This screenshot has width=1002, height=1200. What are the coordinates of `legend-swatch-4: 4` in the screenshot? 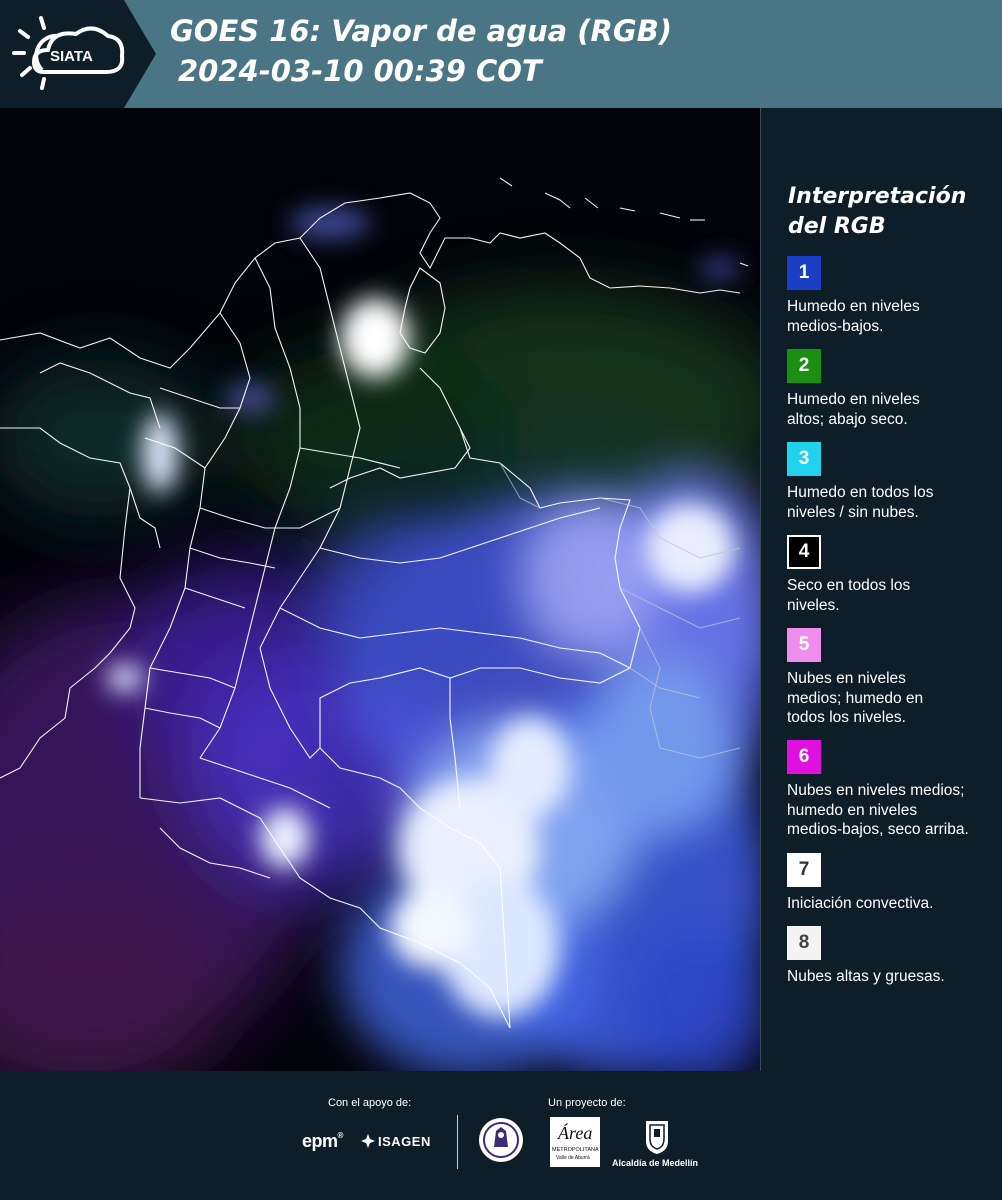 It's located at (804, 552).